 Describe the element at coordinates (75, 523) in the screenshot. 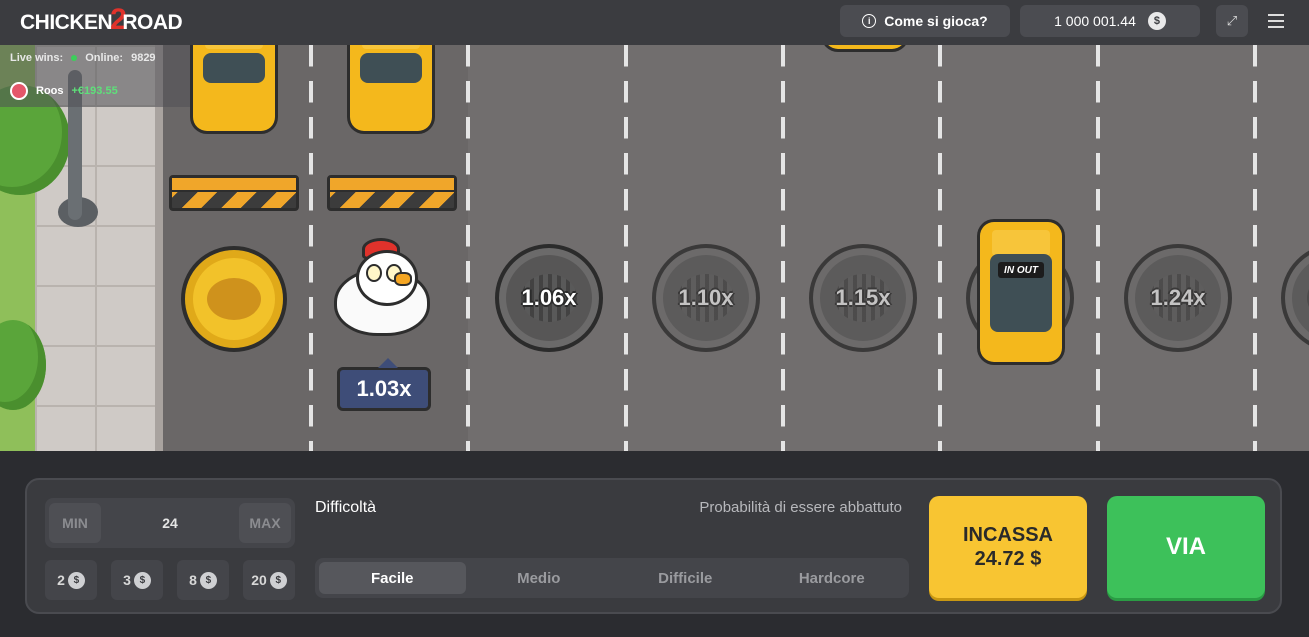

I see `min-bet-button: MIN` at that location.